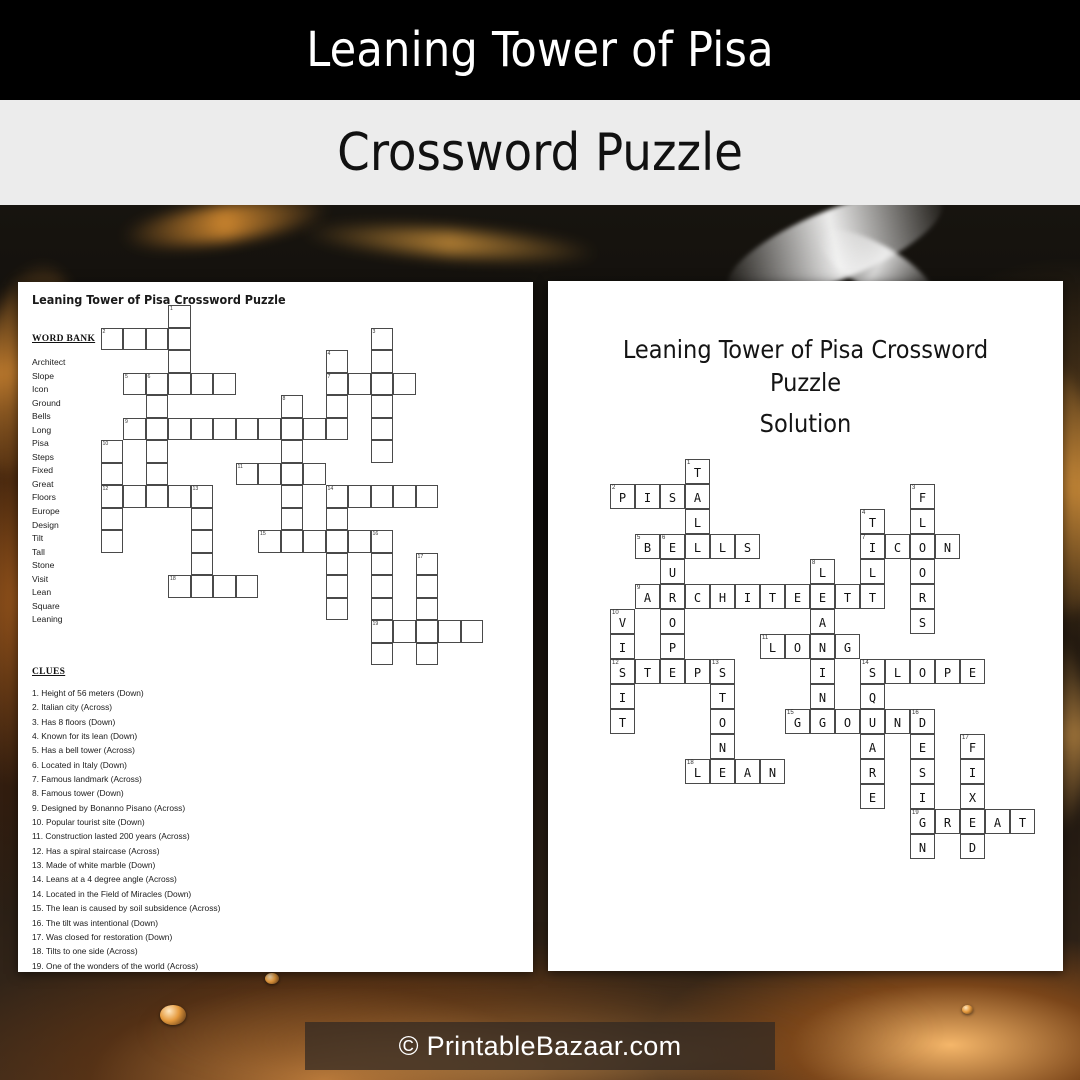  I want to click on crossword-cell: 5, so click(134, 383).